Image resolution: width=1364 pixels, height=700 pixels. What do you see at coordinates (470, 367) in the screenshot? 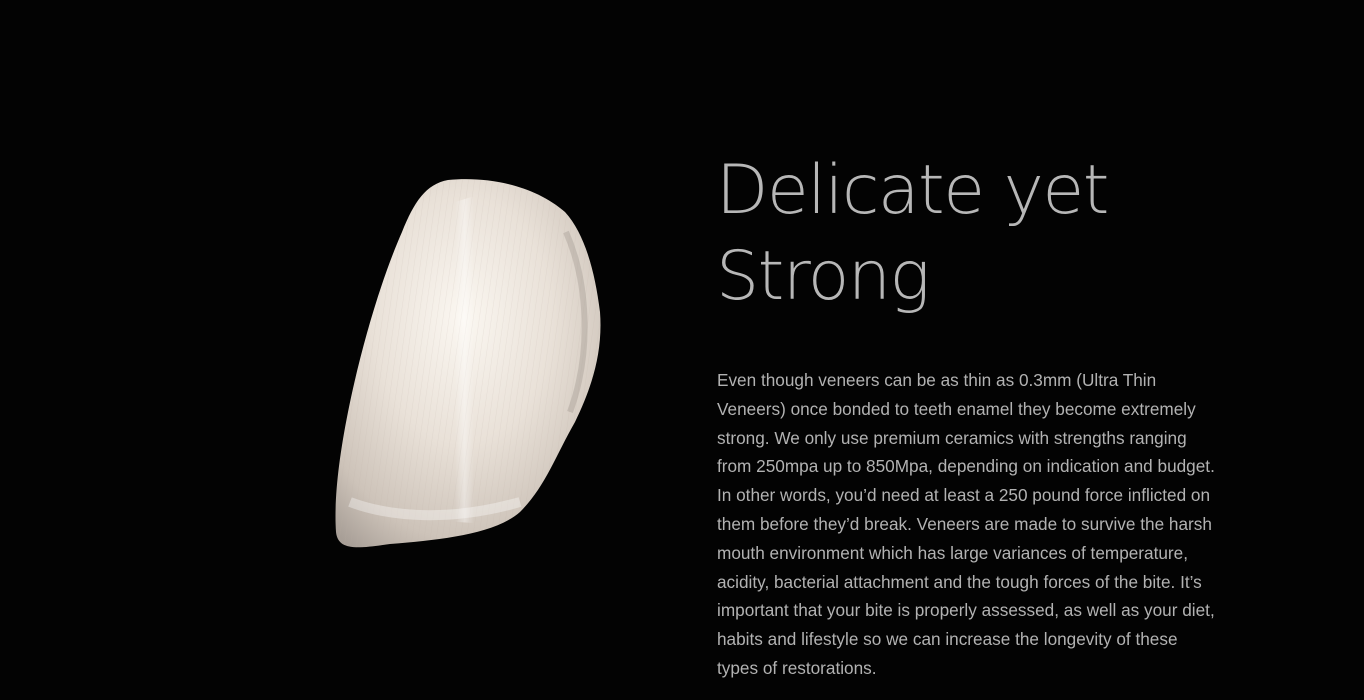
I see `veneer-image` at bounding box center [470, 367].